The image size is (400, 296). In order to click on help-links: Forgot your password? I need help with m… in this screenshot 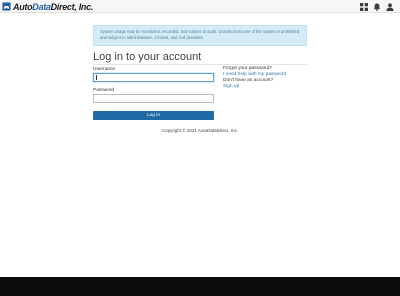, I will do `click(265, 78)`.